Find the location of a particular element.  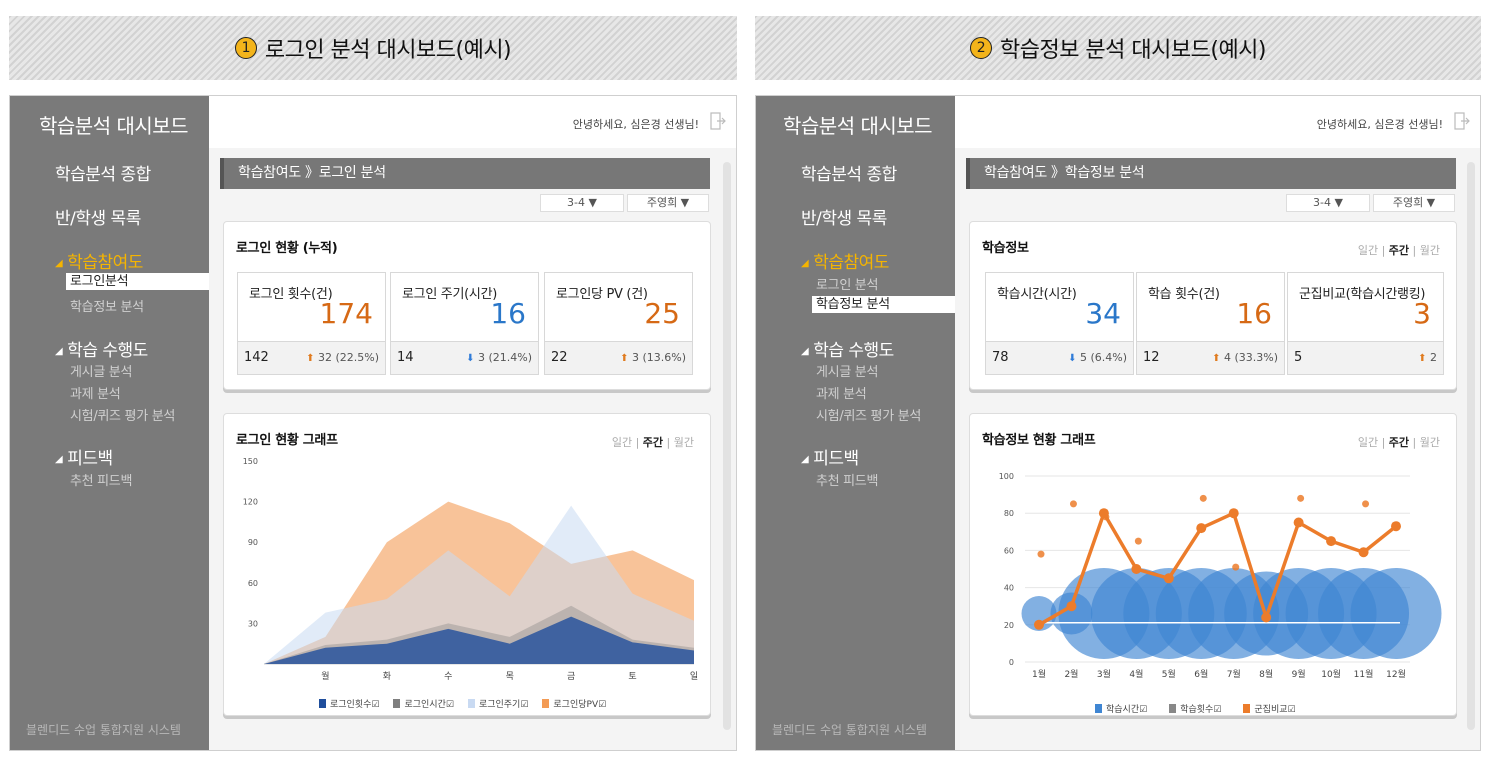

system-footer: 블렌디드 수업 통합지원 시스템 is located at coordinates (849, 730).